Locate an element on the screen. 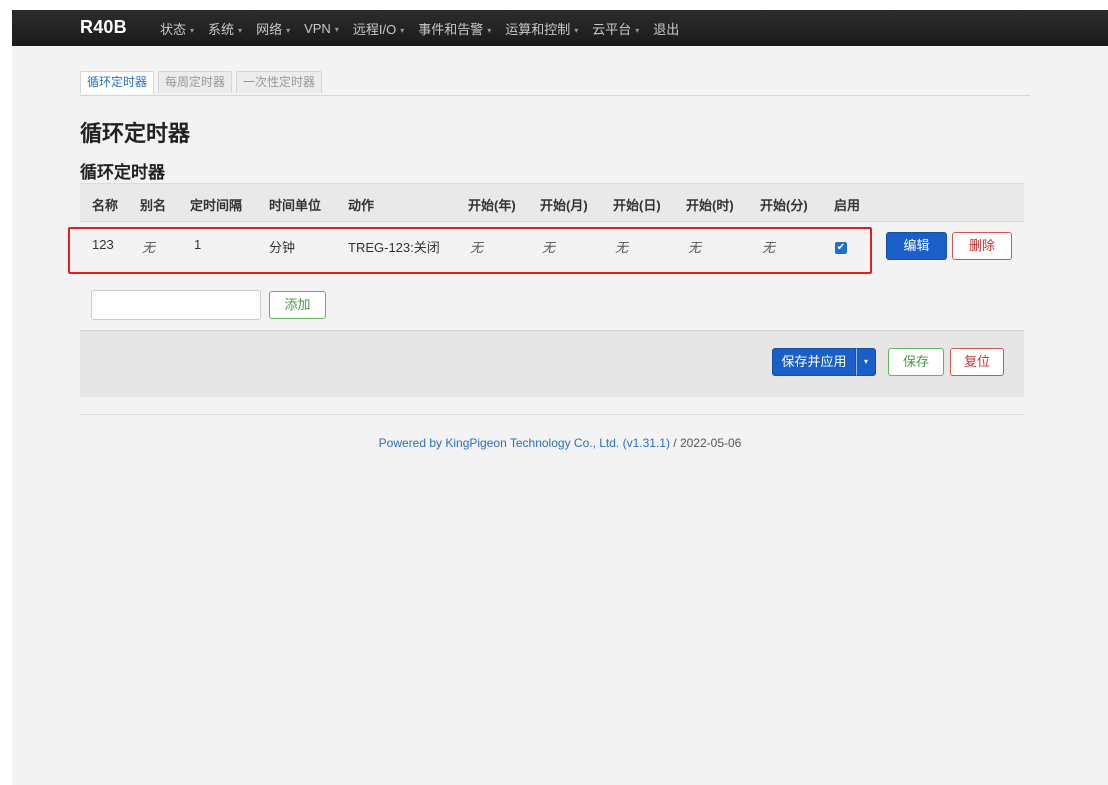 This screenshot has height=785, width=1108. menu-vpn-label: VPN is located at coordinates (317, 28).